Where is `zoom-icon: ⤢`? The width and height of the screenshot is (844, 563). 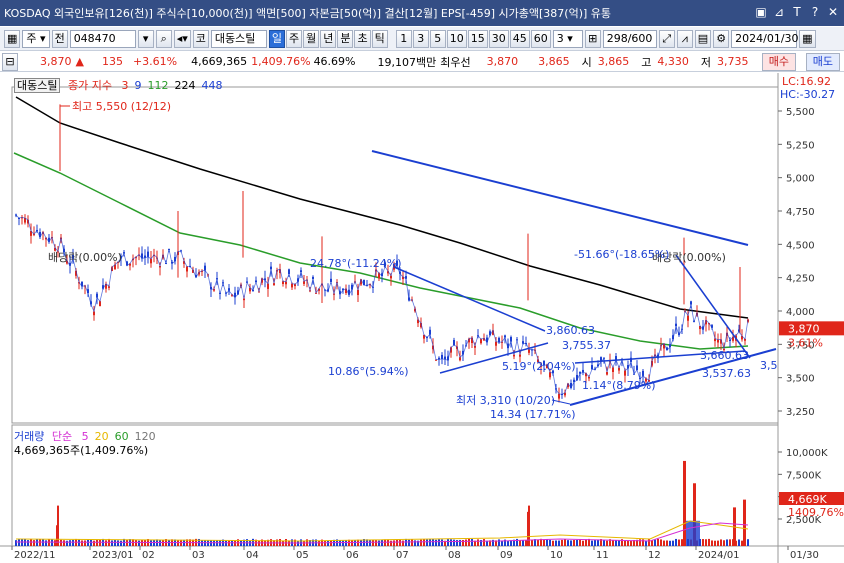
zoom-icon: ⤢ is located at coordinates (666, 38).